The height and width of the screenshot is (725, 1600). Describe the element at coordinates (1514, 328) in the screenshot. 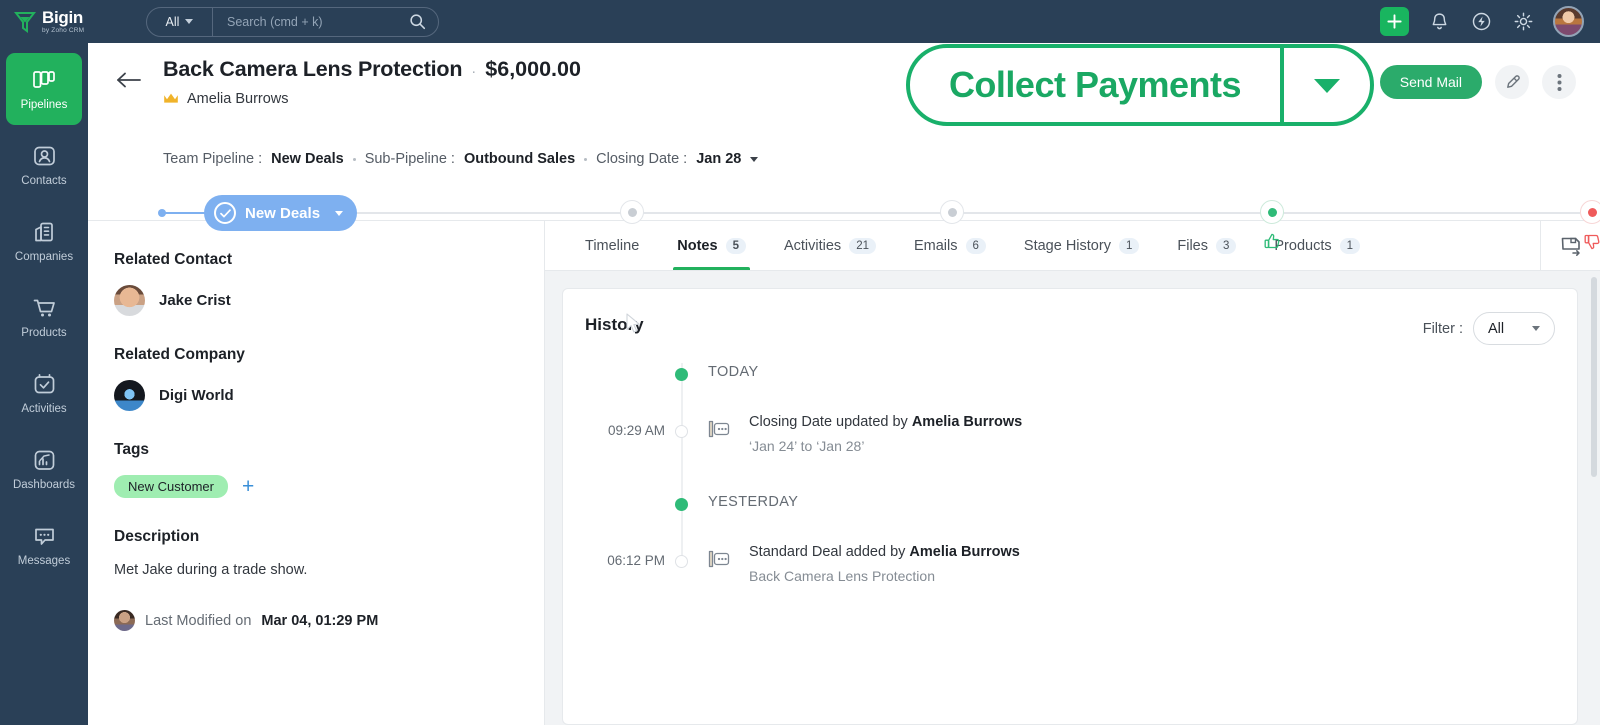

I see `filter-select: All` at that location.